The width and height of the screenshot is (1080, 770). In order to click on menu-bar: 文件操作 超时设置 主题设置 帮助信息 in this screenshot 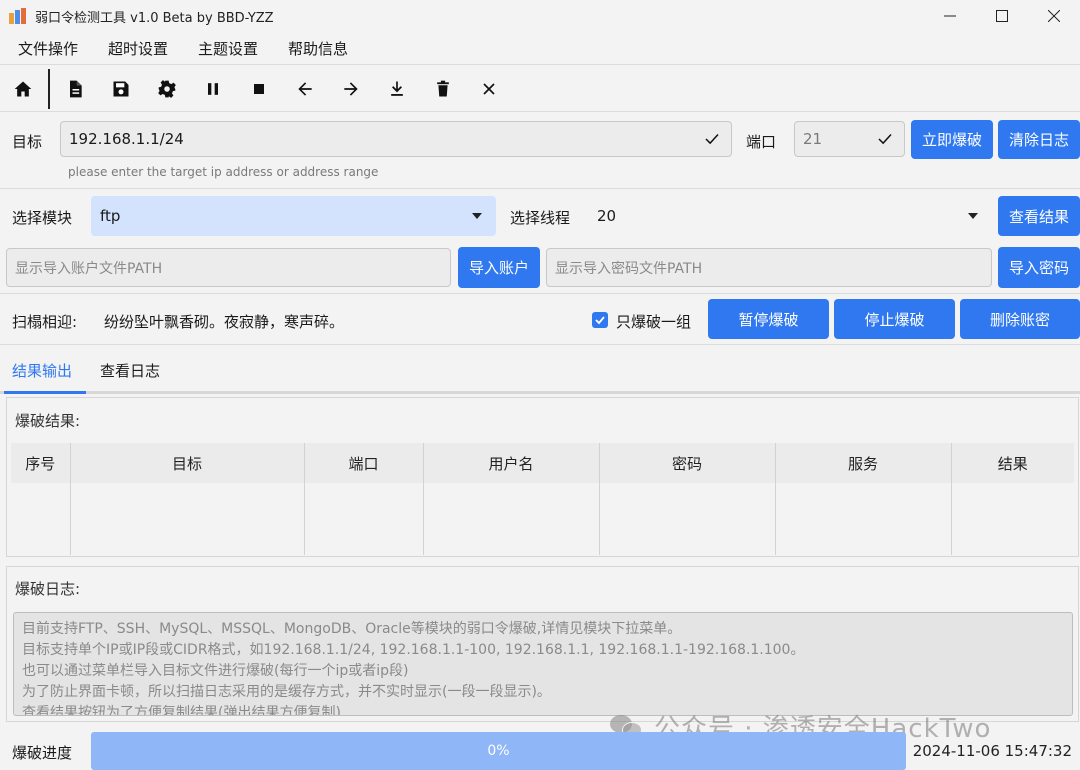, I will do `click(540, 48)`.